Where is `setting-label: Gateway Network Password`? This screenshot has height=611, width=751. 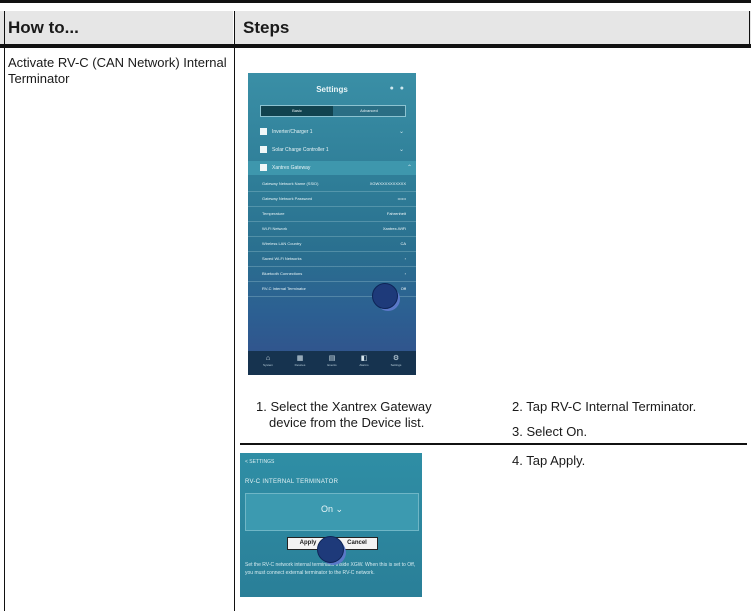 setting-label: Gateway Network Password is located at coordinates (287, 198).